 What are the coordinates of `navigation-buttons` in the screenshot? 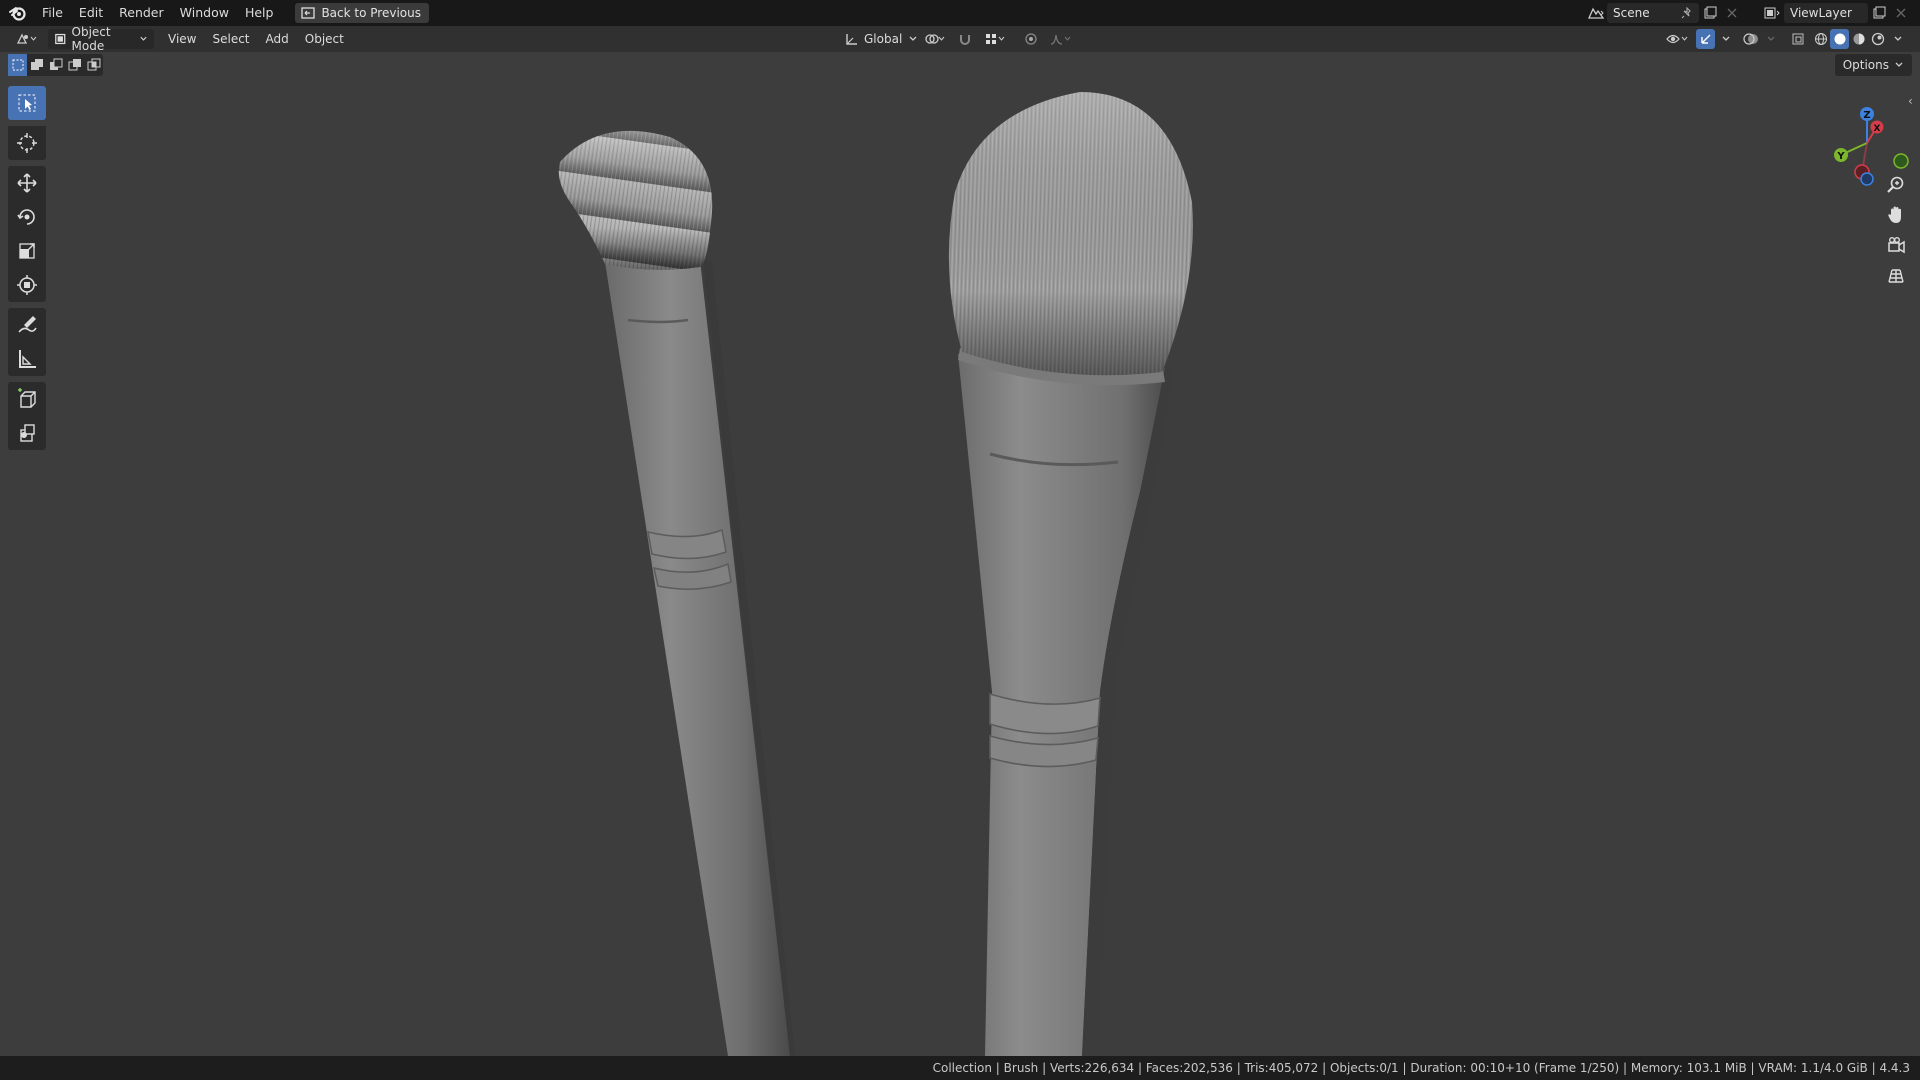 It's located at (1896, 230).